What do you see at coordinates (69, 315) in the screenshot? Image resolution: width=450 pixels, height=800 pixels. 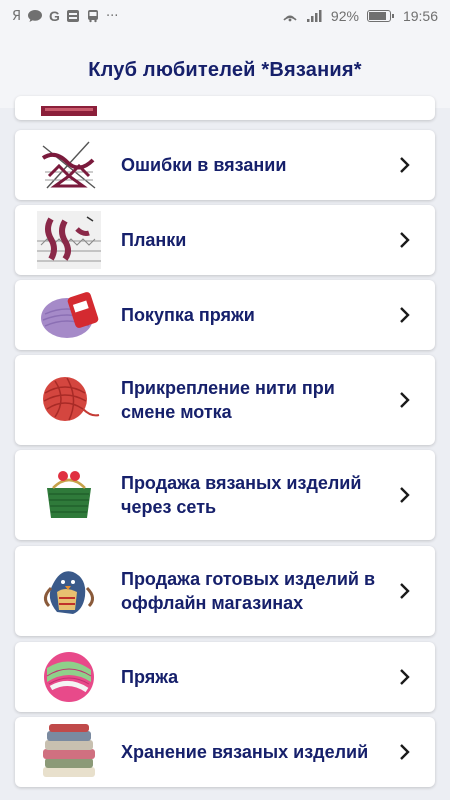 I see `yarn-purple-skein-thumb` at bounding box center [69, 315].